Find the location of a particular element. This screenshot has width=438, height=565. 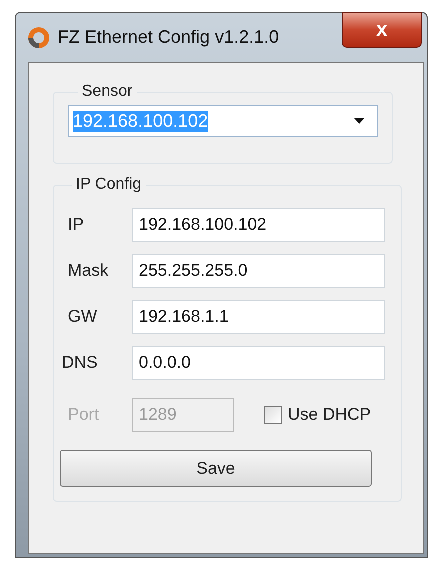

group-legend: IP Config is located at coordinates (109, 185).